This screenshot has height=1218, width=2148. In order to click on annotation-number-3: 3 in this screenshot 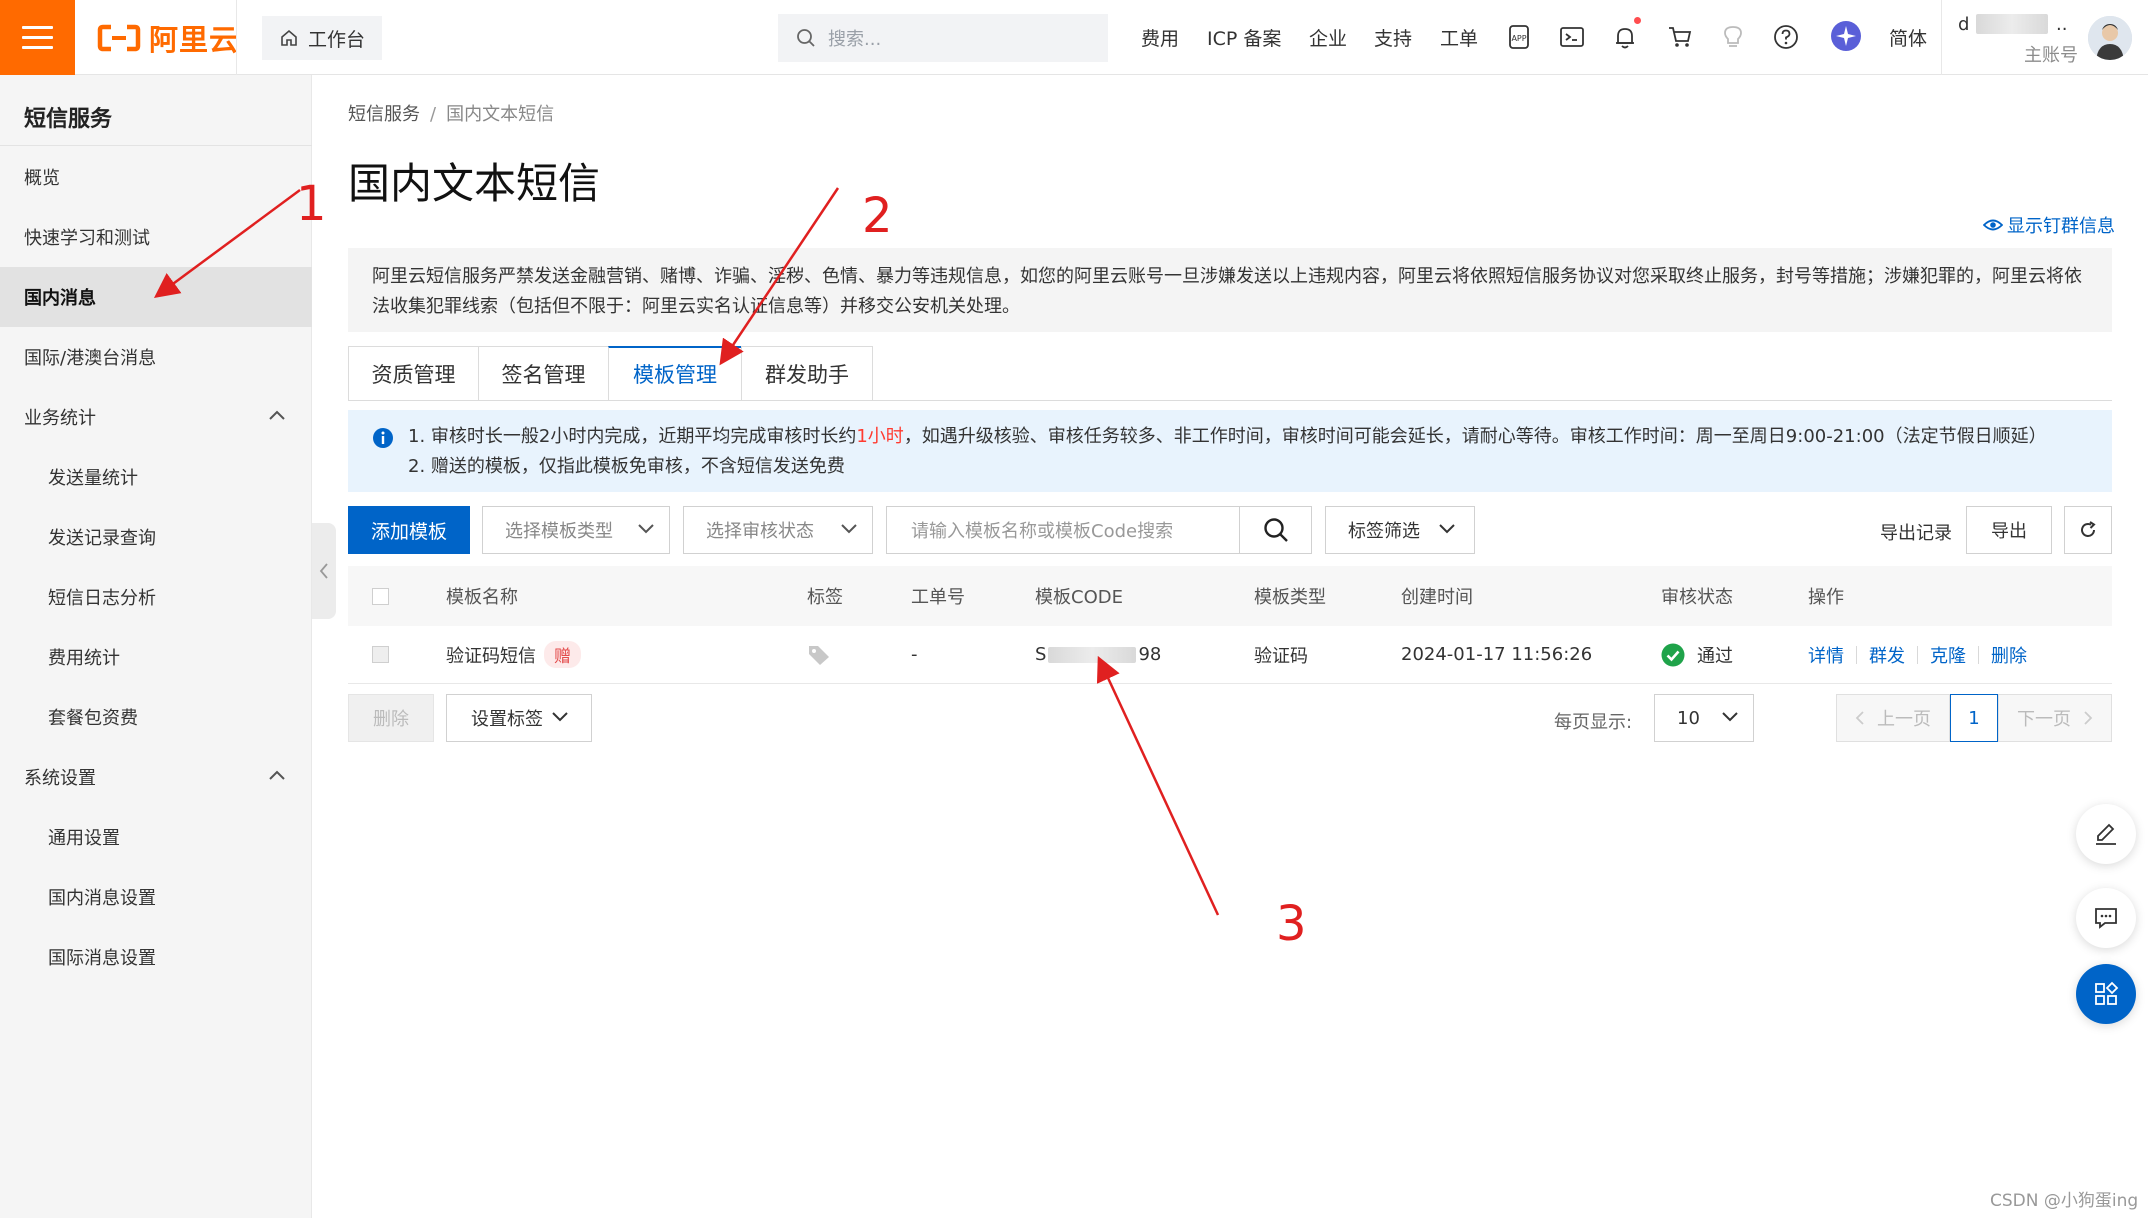, I will do `click(1291, 924)`.